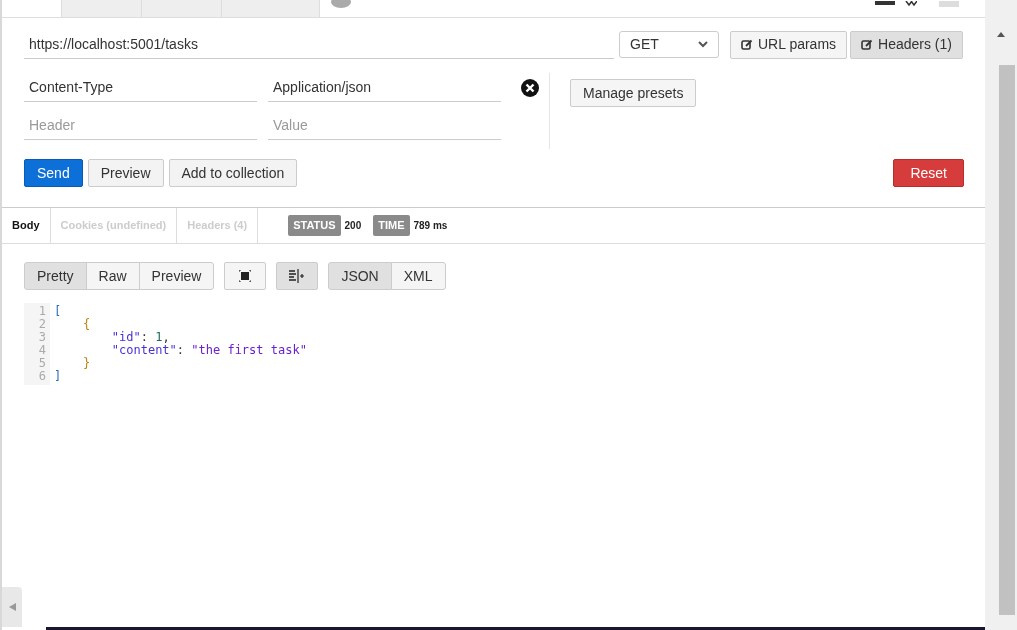  What do you see at coordinates (42, 337) in the screenshot?
I see `line-number: 3` at bounding box center [42, 337].